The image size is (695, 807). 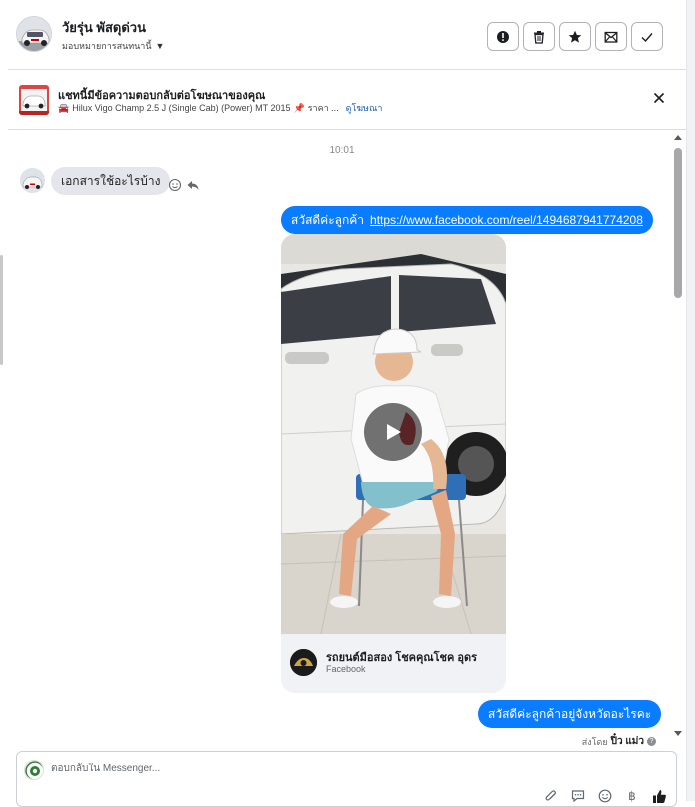 I want to click on message-composer: ฿, so click(x=346, y=779).